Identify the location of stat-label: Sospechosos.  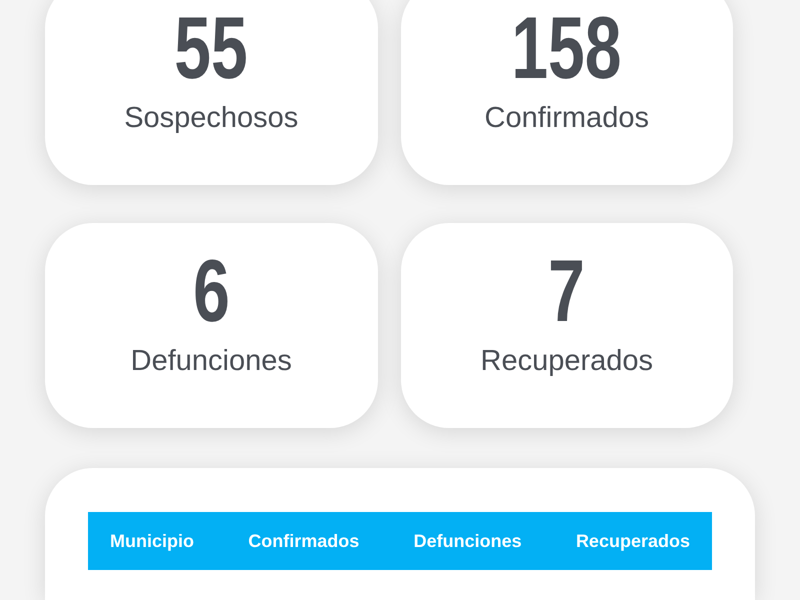
(211, 118).